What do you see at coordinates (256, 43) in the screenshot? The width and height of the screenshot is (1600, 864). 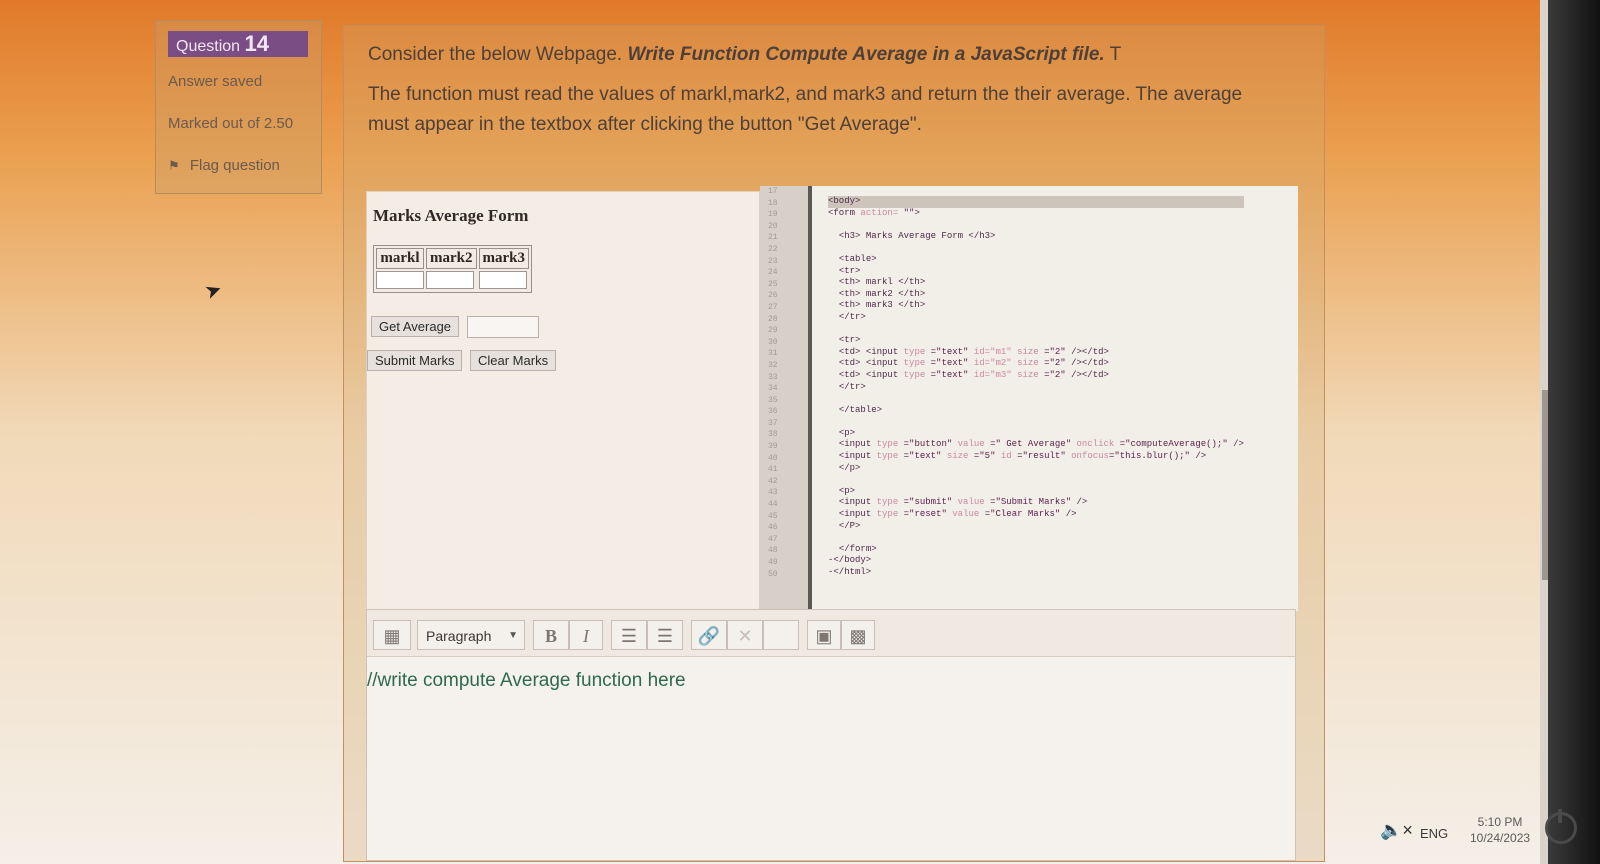 I see `question-number: 14` at bounding box center [256, 43].